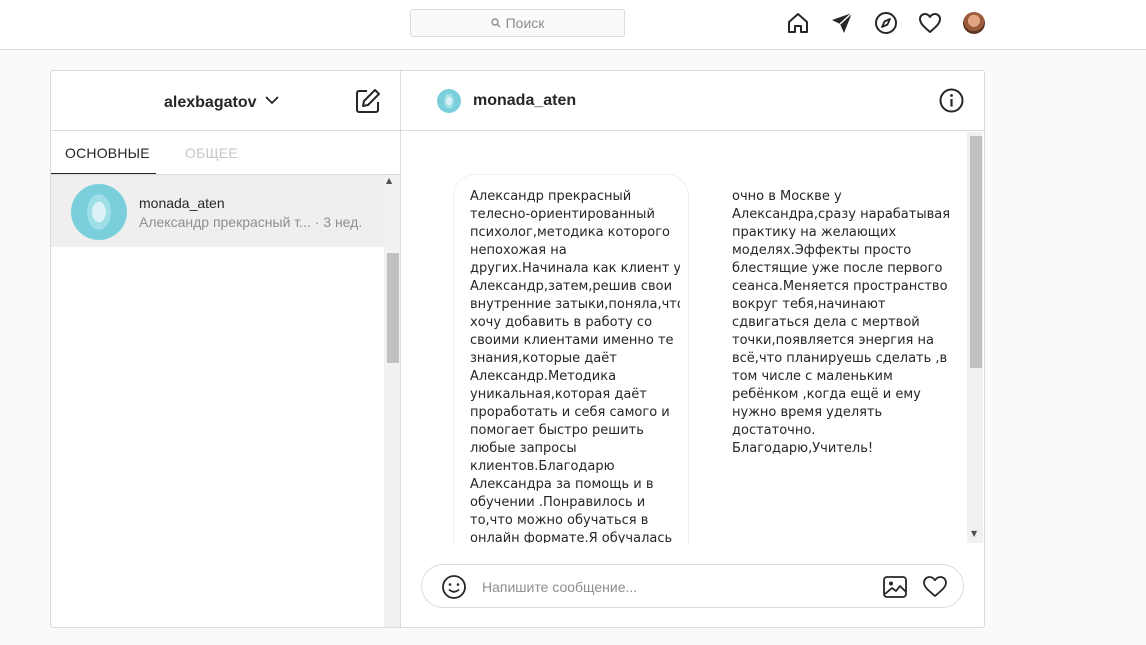 This screenshot has height=645, width=1146. What do you see at coordinates (182, 203) in the screenshot?
I see `thread-username: monada_aten` at bounding box center [182, 203].